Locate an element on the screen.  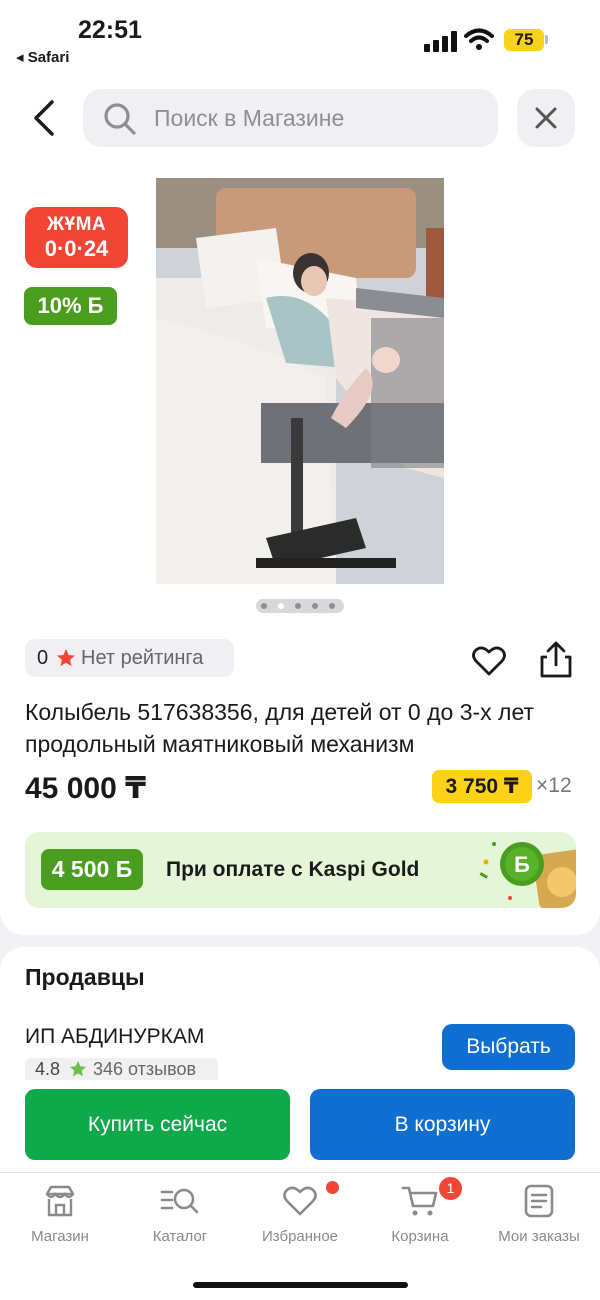
back-arrow-icon is located at coordinates (45, 118).